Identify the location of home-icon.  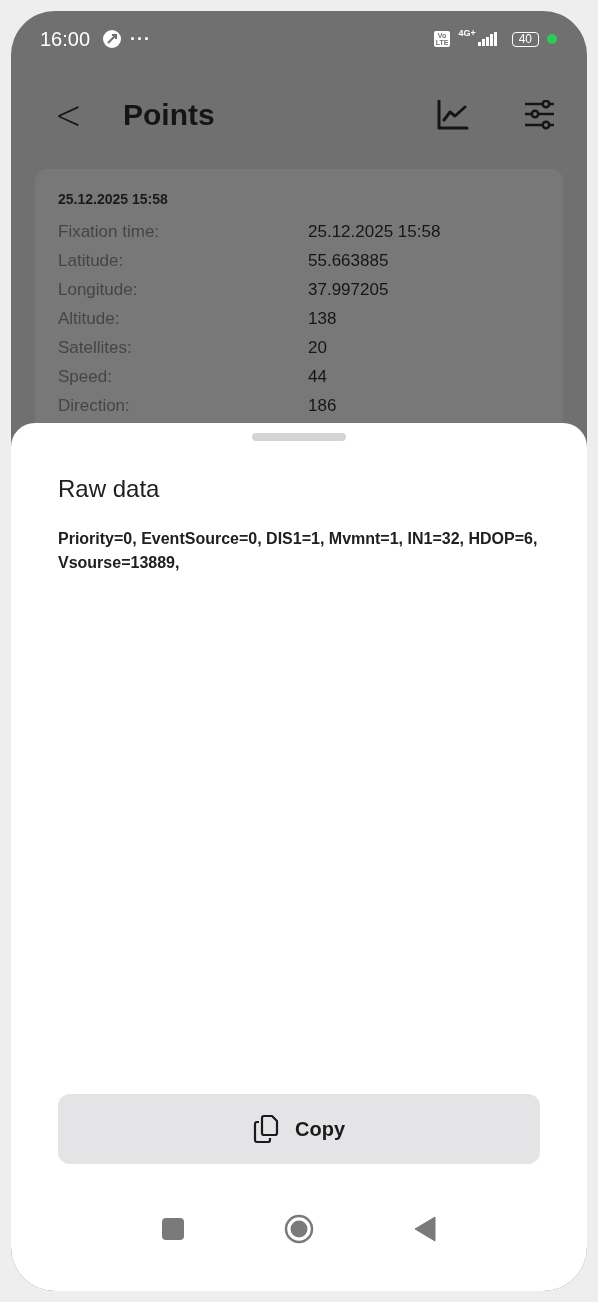
(299, 1229).